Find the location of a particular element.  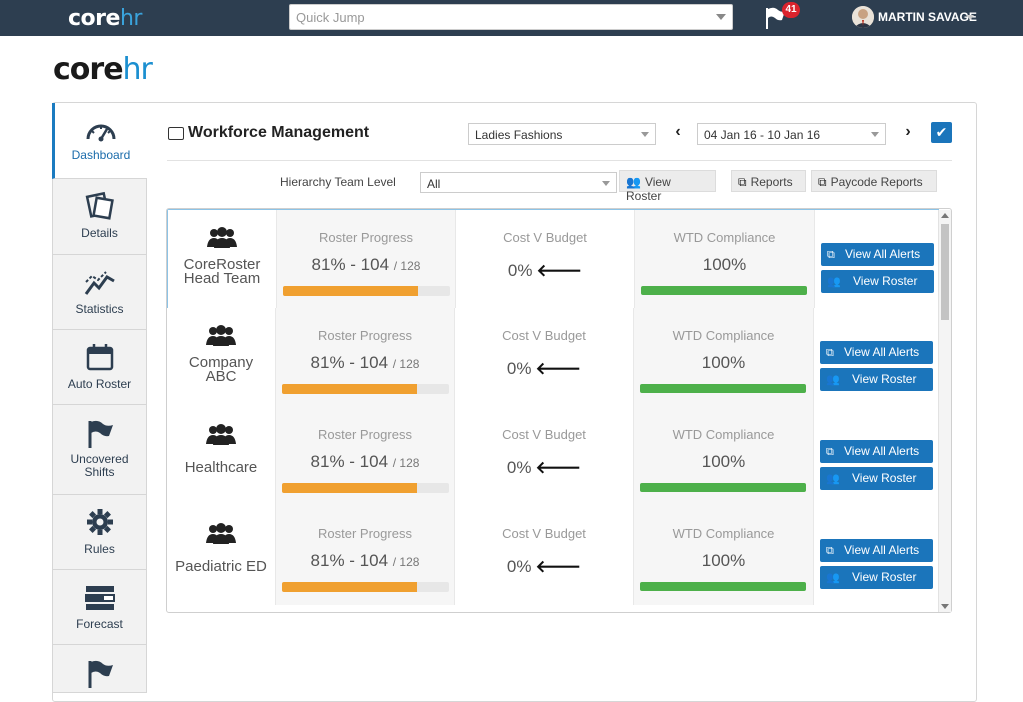

roster-progress-fill is located at coordinates (350, 488).